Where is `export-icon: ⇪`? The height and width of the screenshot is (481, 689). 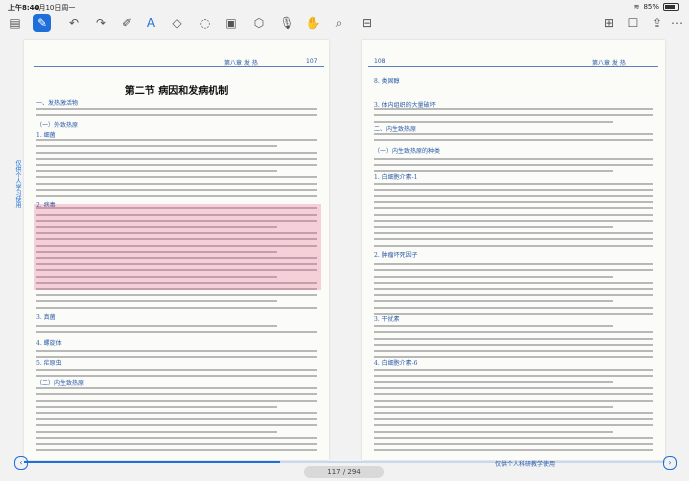
export-icon: ⇪ is located at coordinates (657, 23).